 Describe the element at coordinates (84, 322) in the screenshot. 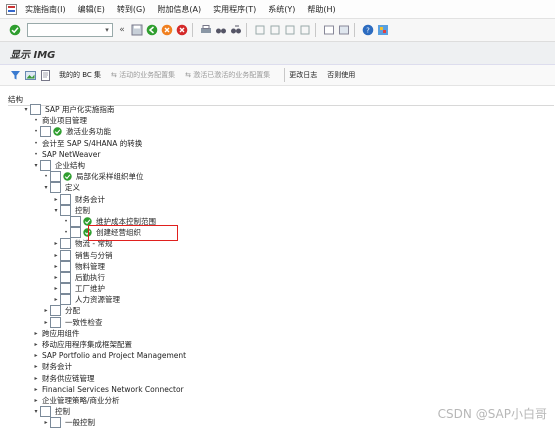

I see `tree-node-label: 一致性检查` at that location.